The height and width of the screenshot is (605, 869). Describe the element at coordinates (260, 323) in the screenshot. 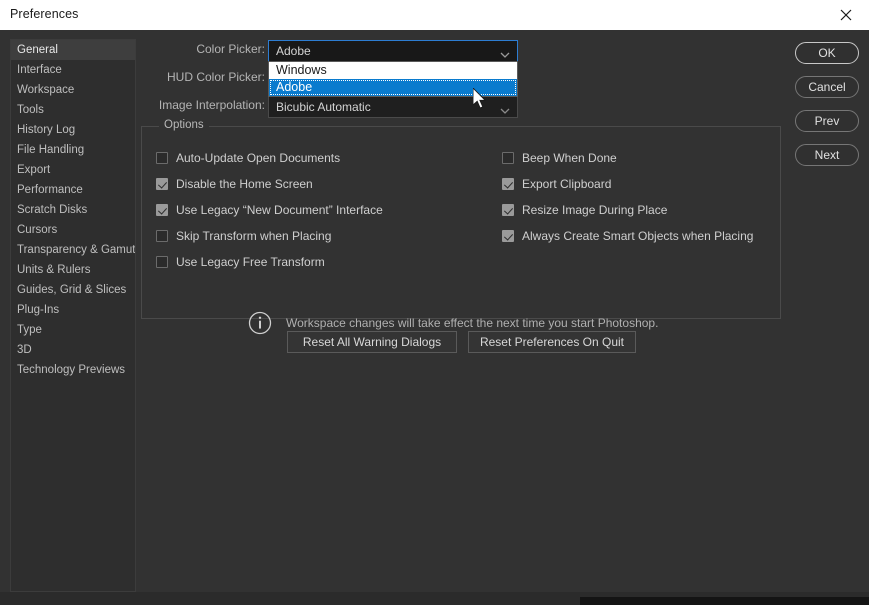

I see `info-icon` at that location.